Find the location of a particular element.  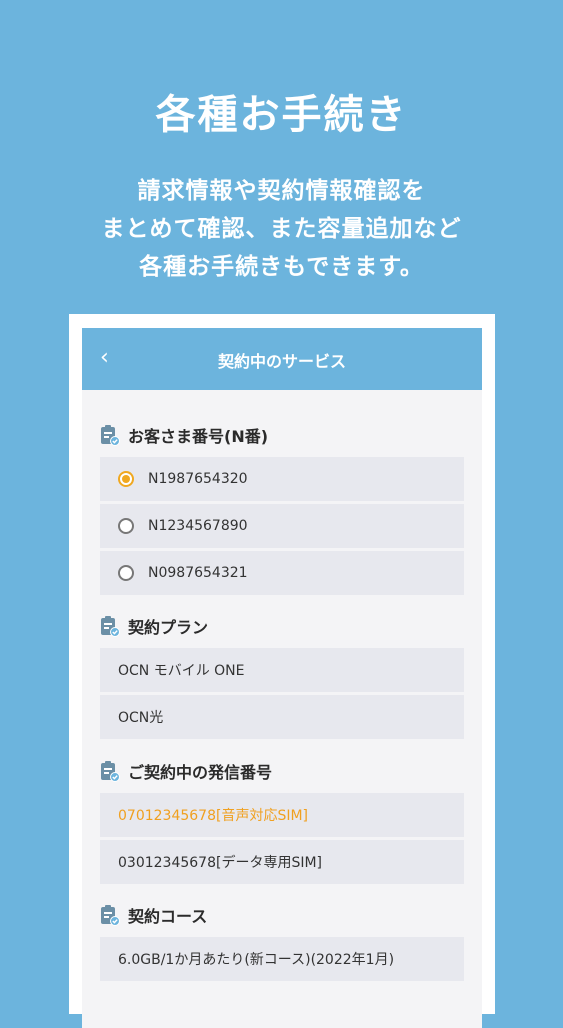

page-title: 契約中のサービス is located at coordinates (281, 361).